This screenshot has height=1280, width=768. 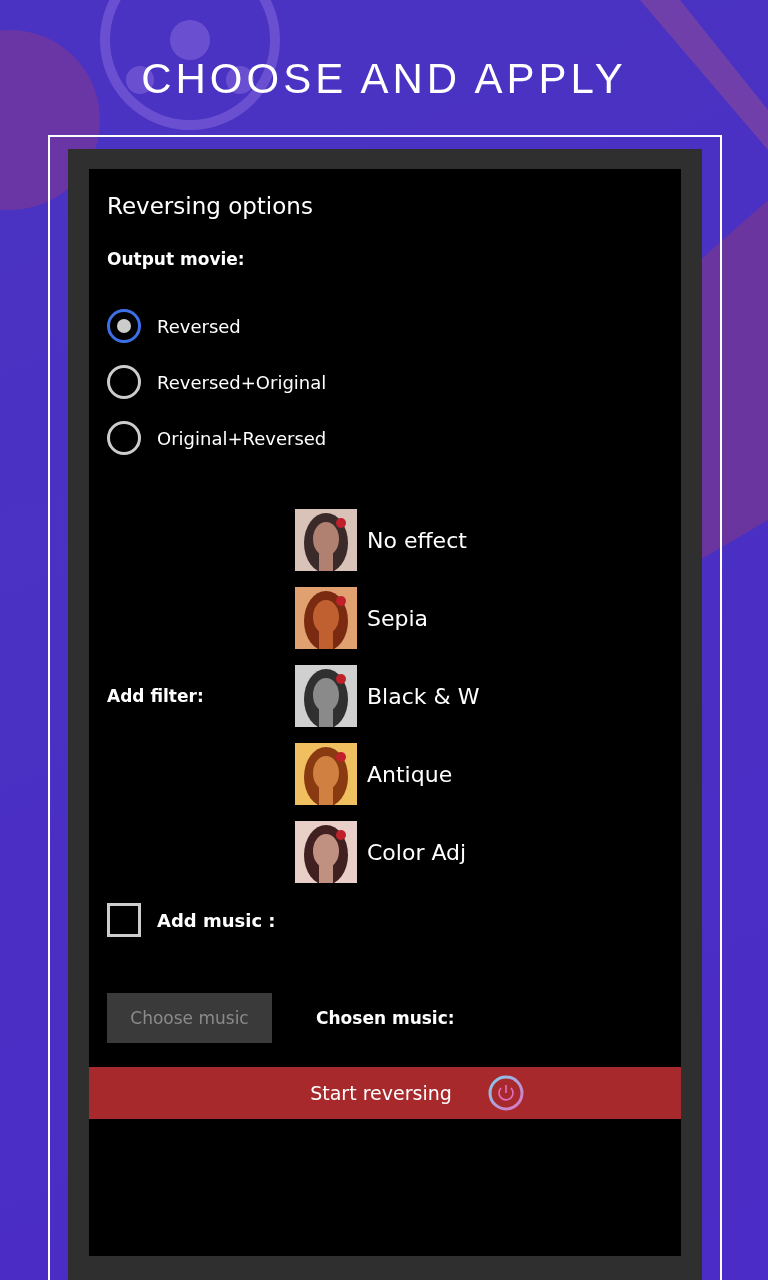 I want to click on filter-item: Sepia, so click(x=387, y=618).